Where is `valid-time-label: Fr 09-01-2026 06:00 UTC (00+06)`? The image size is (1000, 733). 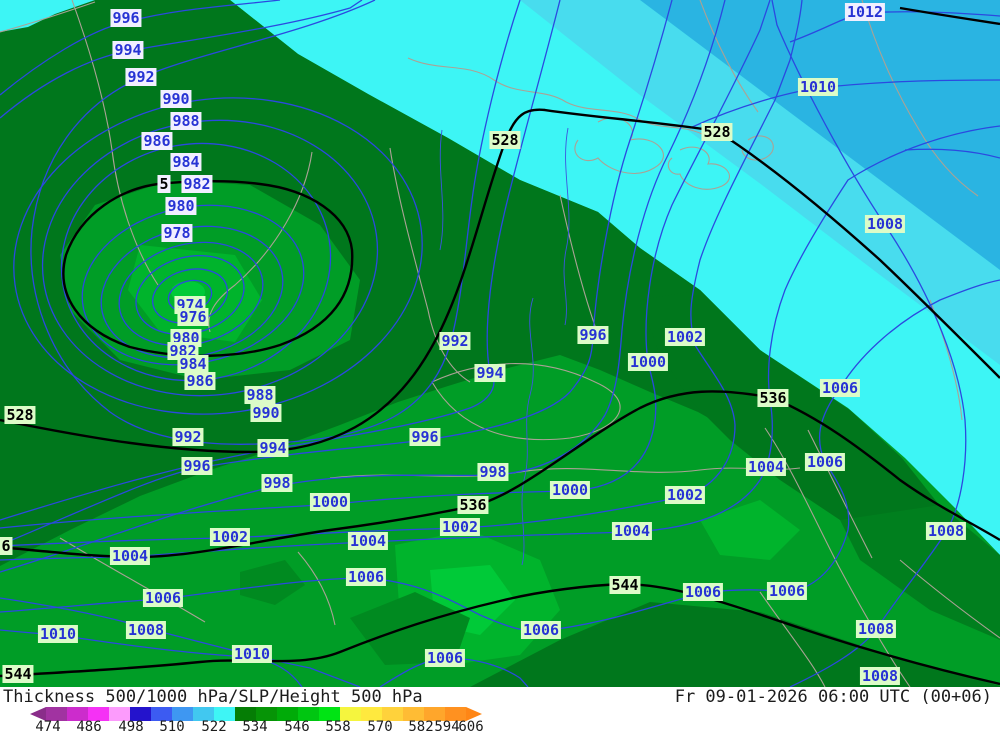
valid-time-label: Fr 09-01-2026 06:00 UTC (00+06) is located at coordinates (833, 697).